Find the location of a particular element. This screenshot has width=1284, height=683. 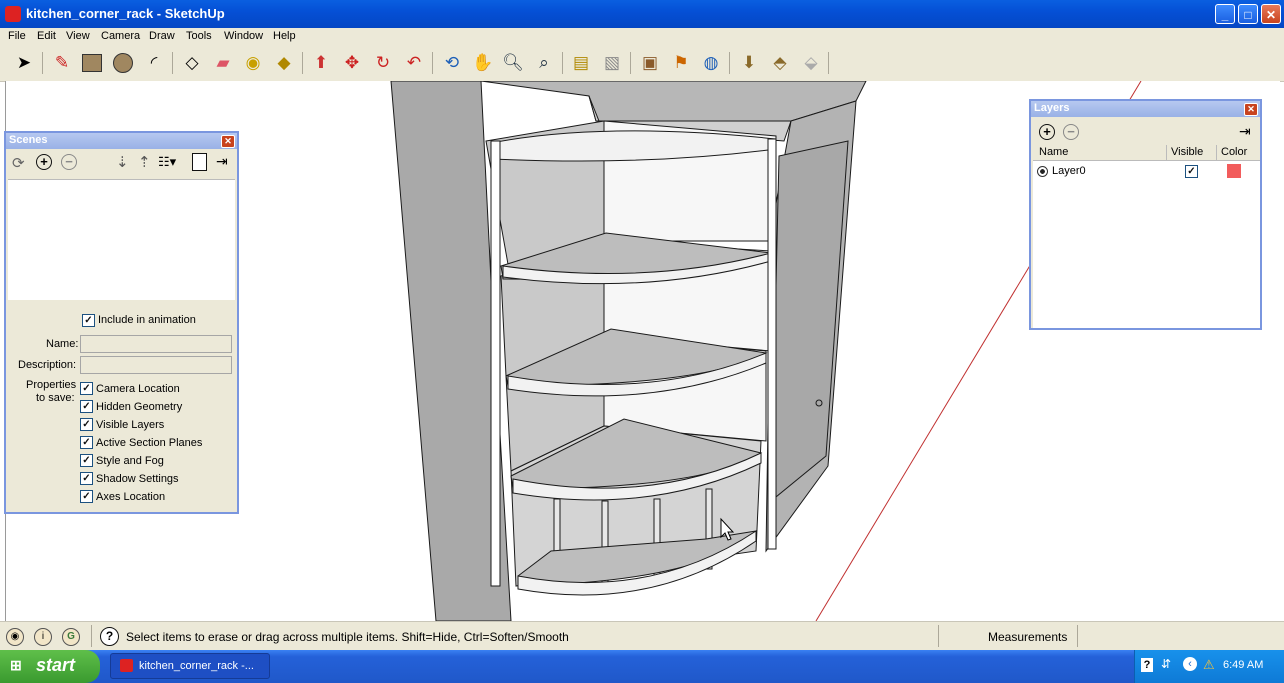

pan-icon: ✋ is located at coordinates (483, 63).